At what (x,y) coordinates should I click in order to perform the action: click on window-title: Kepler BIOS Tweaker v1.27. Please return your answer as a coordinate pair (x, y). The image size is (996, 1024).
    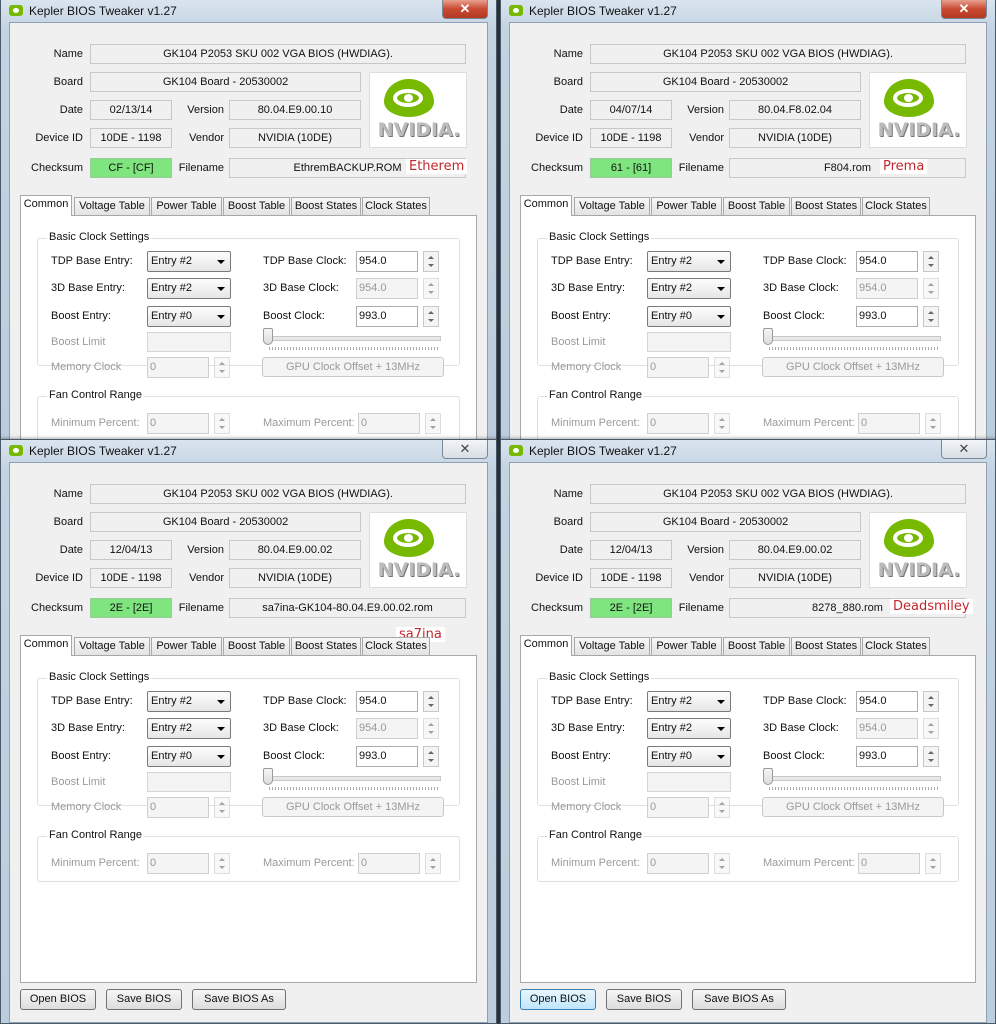
    Looking at the image, I should click on (603, 451).